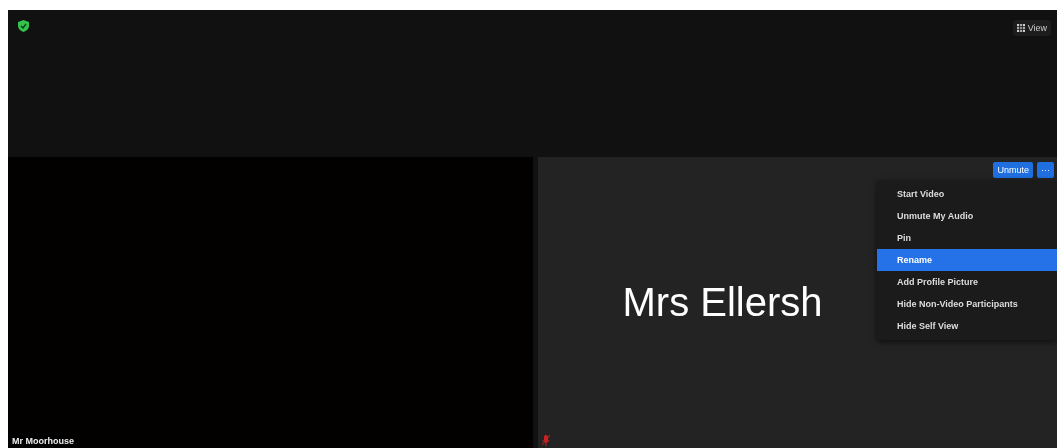 This screenshot has height=448, width=1057. I want to click on participant-name: Mrs Ellersh, so click(722, 302).